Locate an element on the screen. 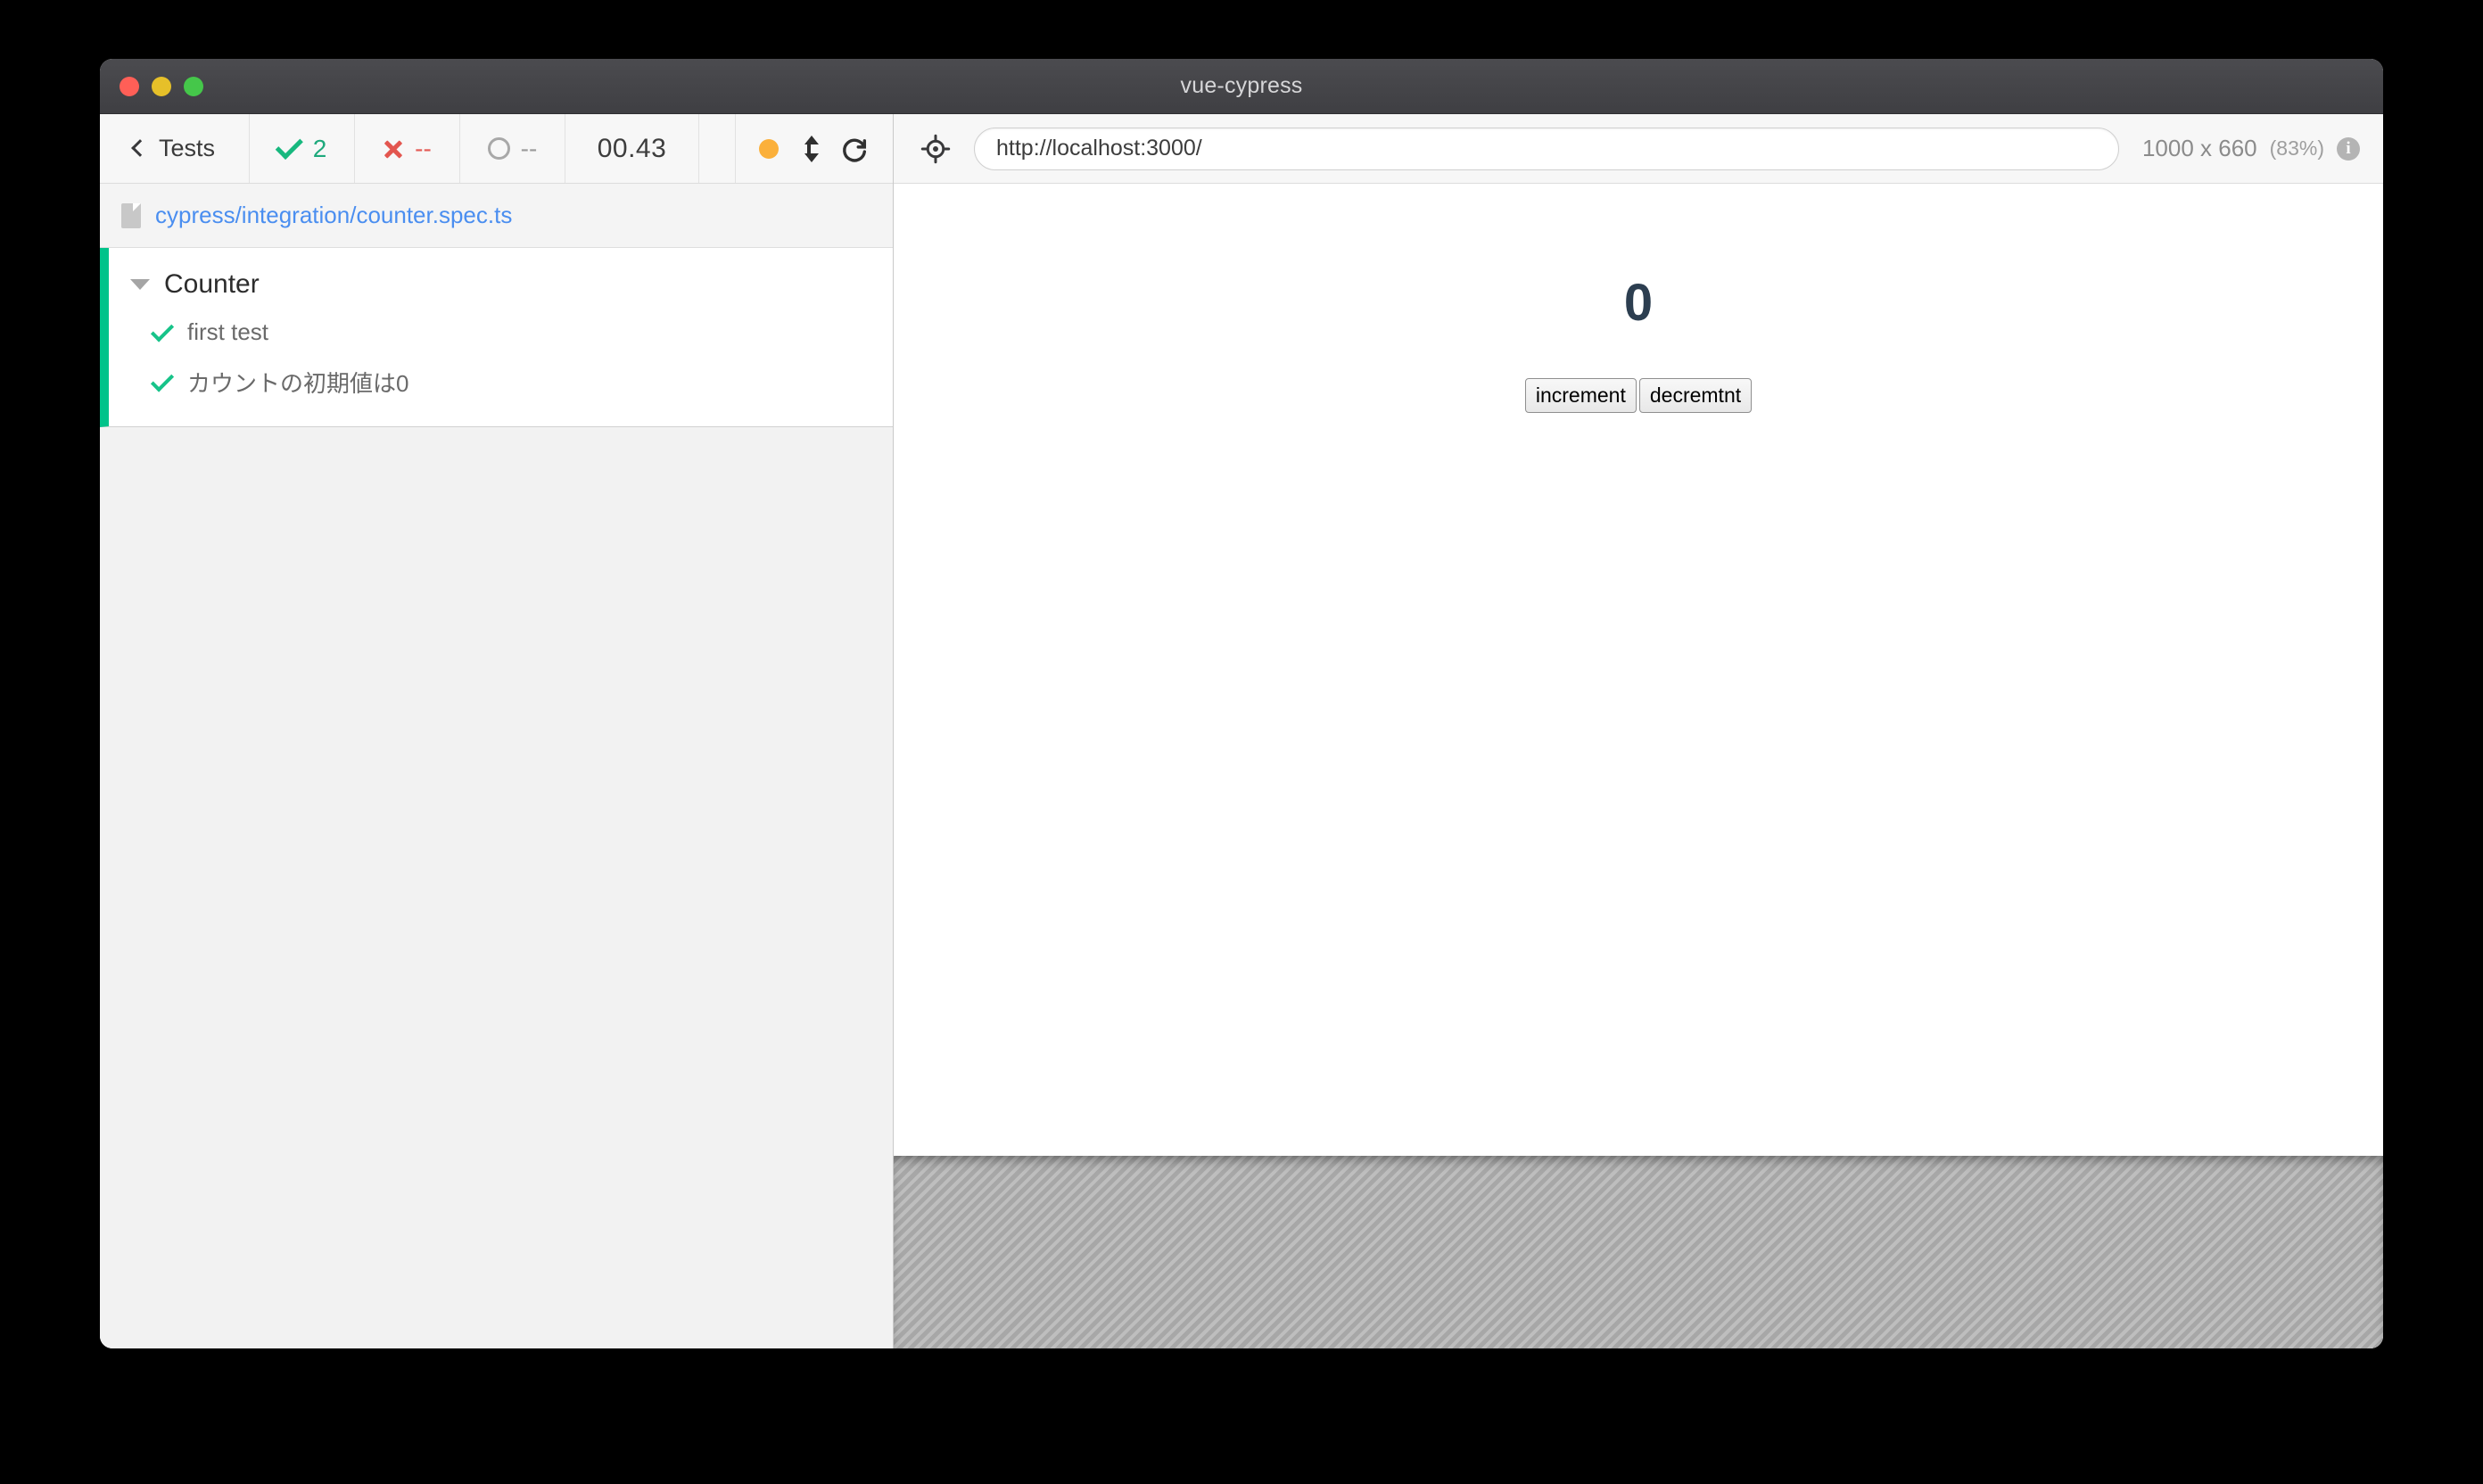  viewport-size: 1000 x 660 is located at coordinates (2199, 148).